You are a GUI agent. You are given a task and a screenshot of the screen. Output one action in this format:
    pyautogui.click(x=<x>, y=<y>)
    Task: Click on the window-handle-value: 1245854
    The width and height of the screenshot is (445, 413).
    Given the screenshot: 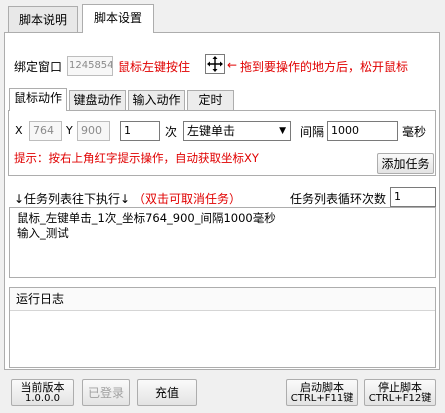 What is the action you would take?
    pyautogui.click(x=91, y=65)
    